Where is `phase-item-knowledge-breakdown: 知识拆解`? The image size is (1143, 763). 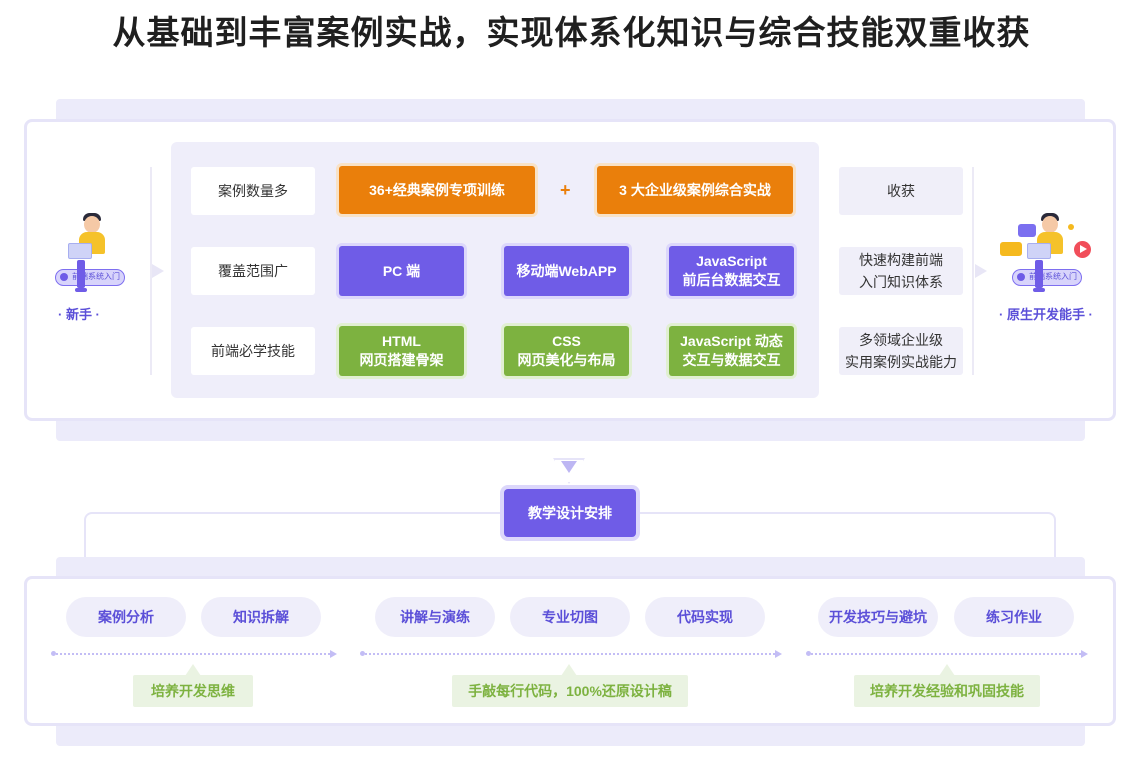 phase-item-knowledge-breakdown: 知识拆解 is located at coordinates (261, 617).